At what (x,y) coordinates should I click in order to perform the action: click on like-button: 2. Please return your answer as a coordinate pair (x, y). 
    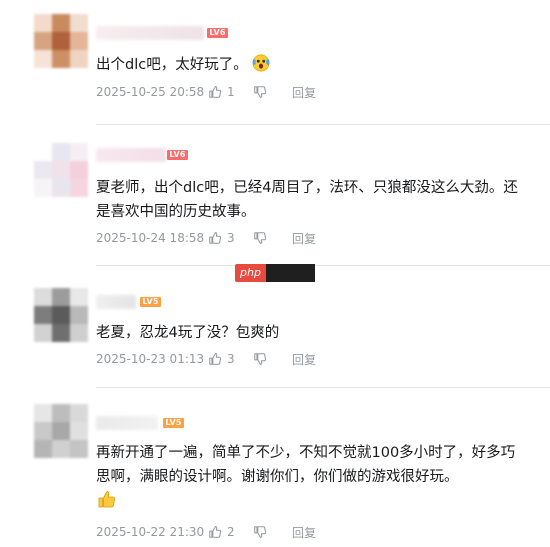
    Looking at the image, I should click on (223, 532).